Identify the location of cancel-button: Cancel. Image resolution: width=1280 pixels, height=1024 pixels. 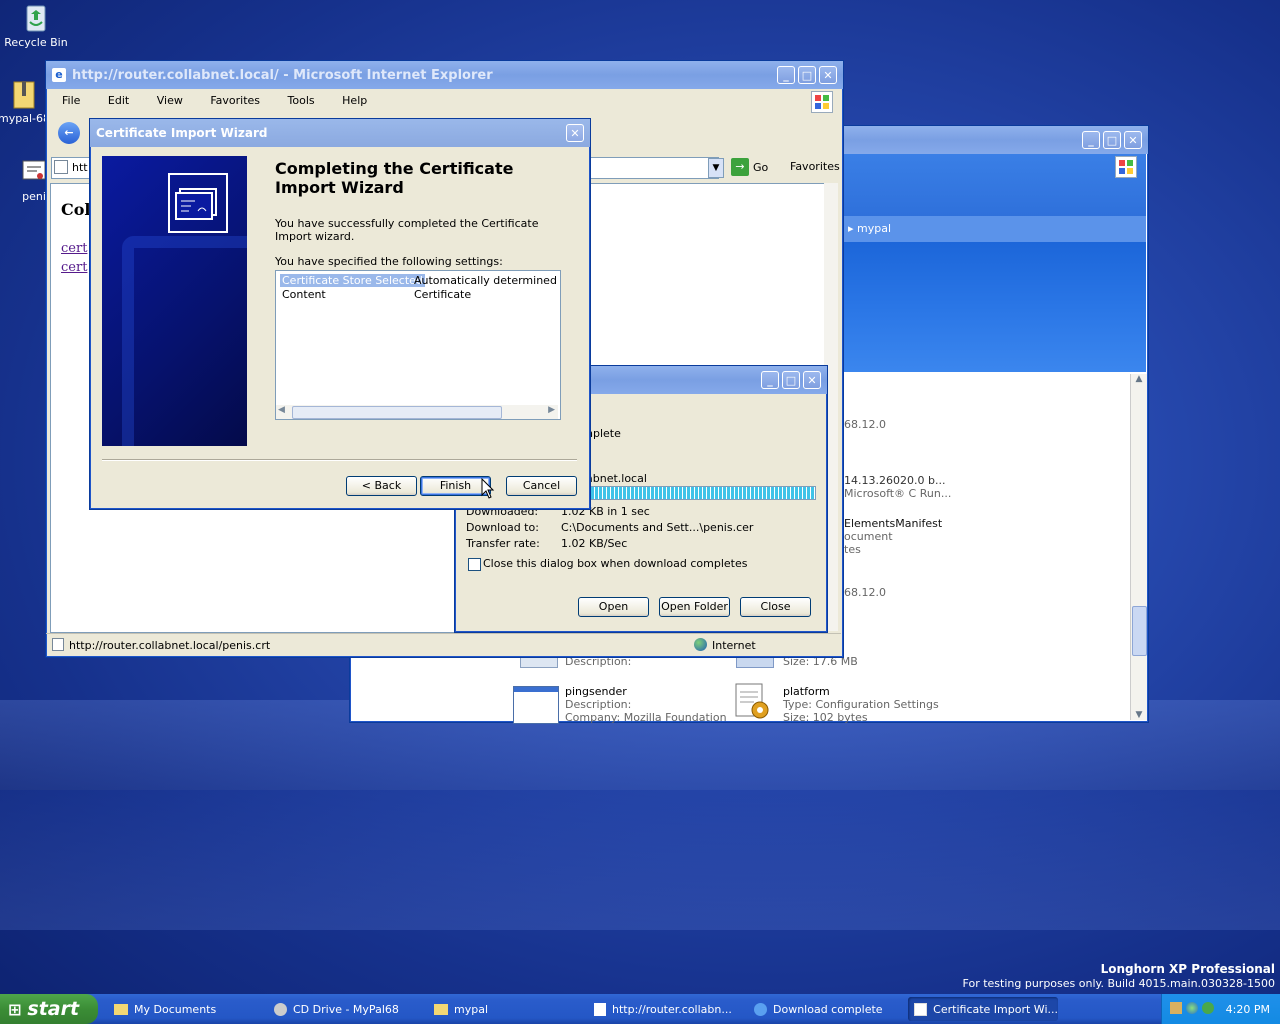
(541, 486).